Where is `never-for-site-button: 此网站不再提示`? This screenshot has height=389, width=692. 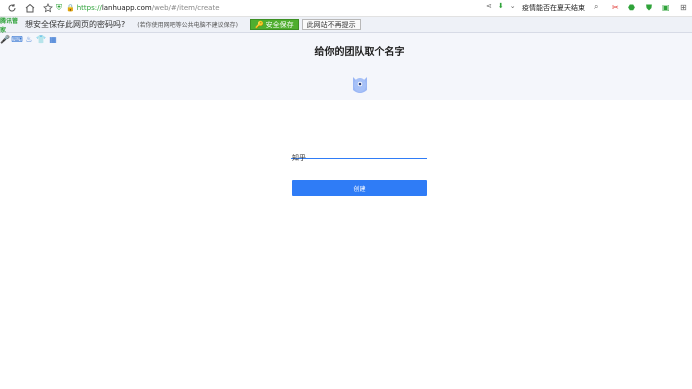
never-for-site-button: 此网站不再提示 is located at coordinates (331, 24).